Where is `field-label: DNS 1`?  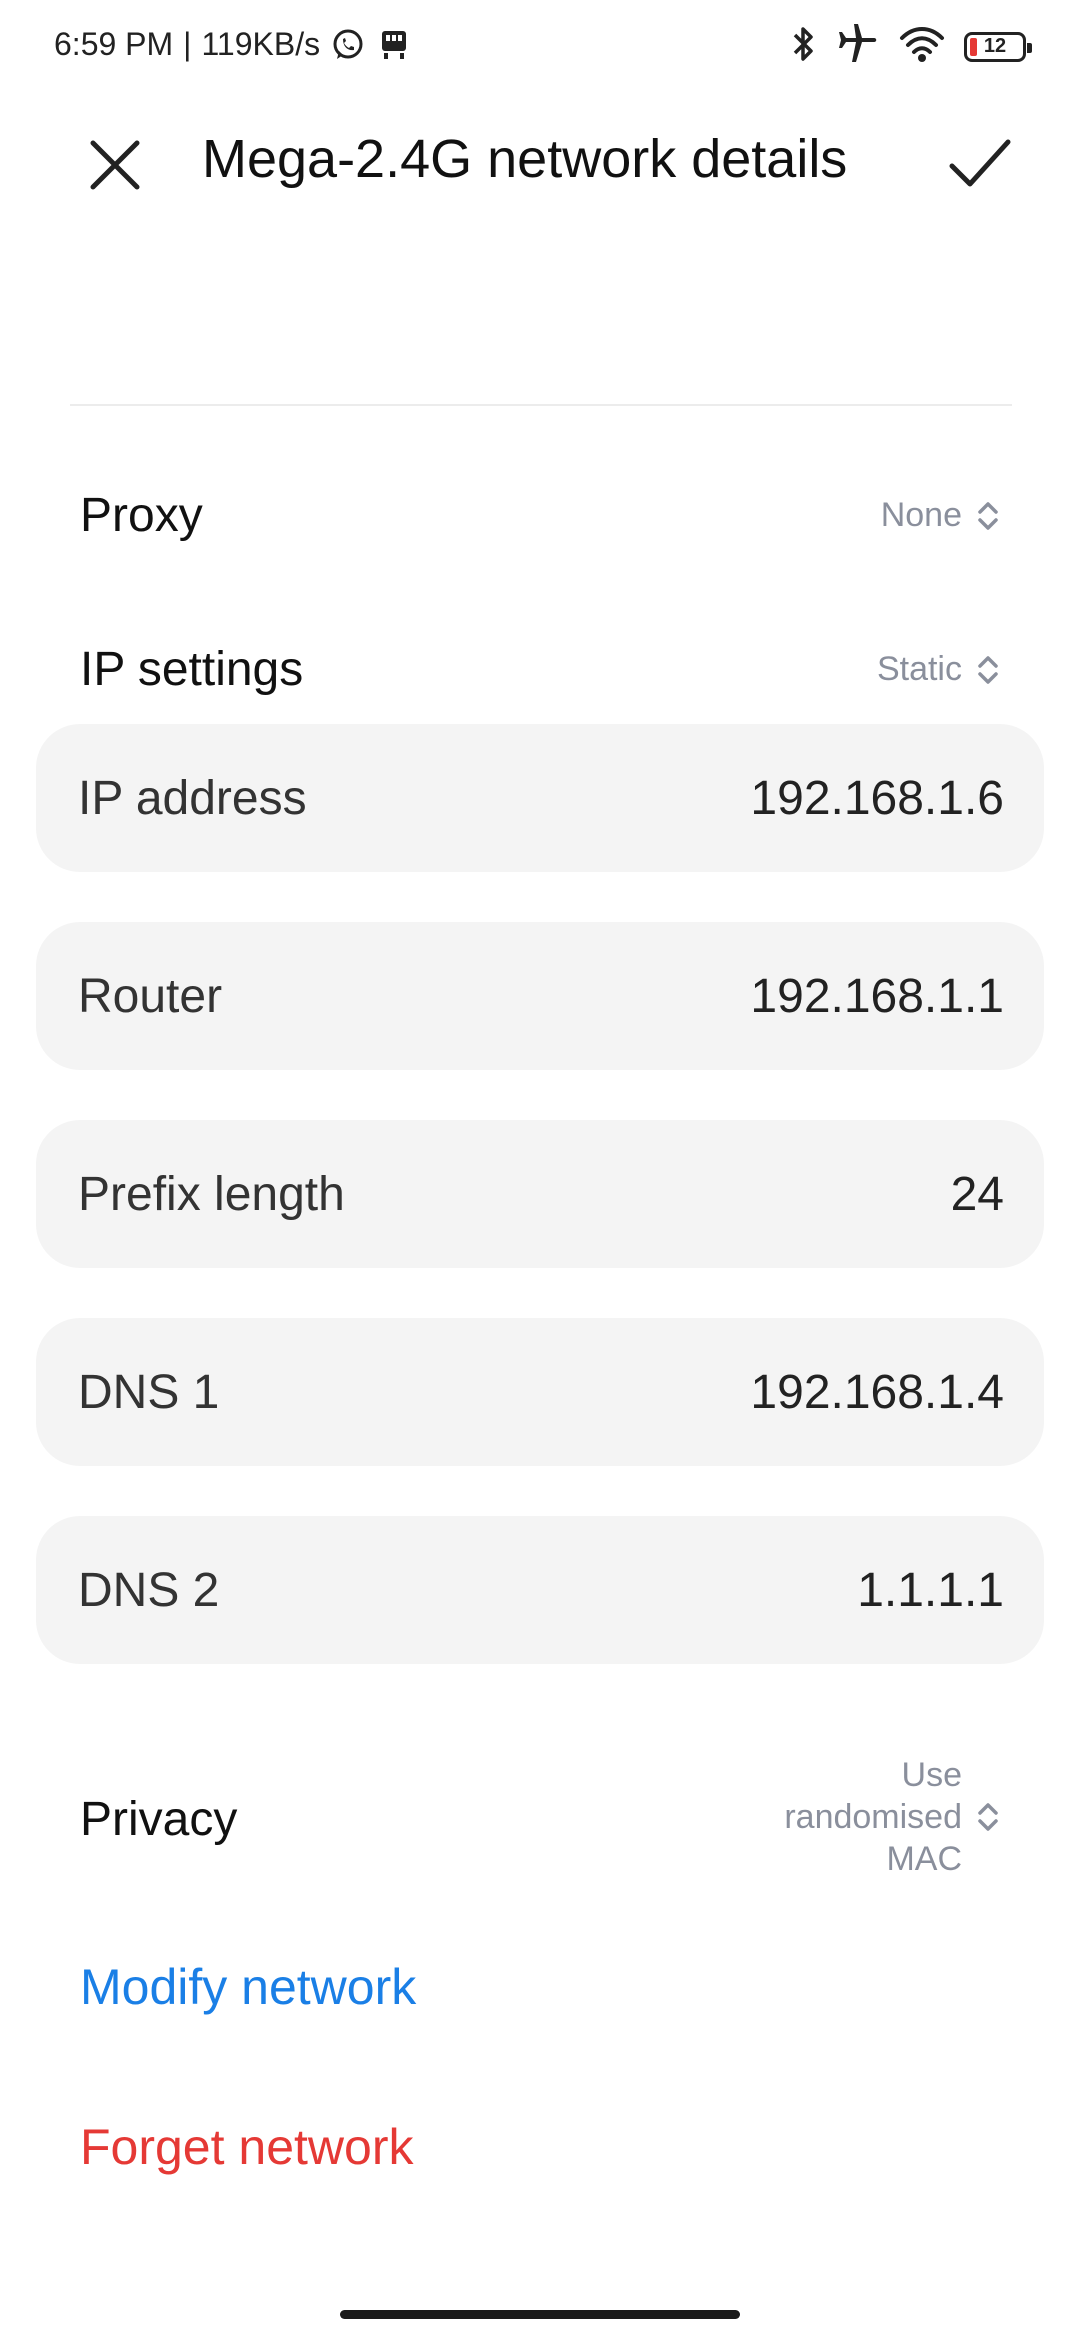 field-label: DNS 1 is located at coordinates (149, 1392).